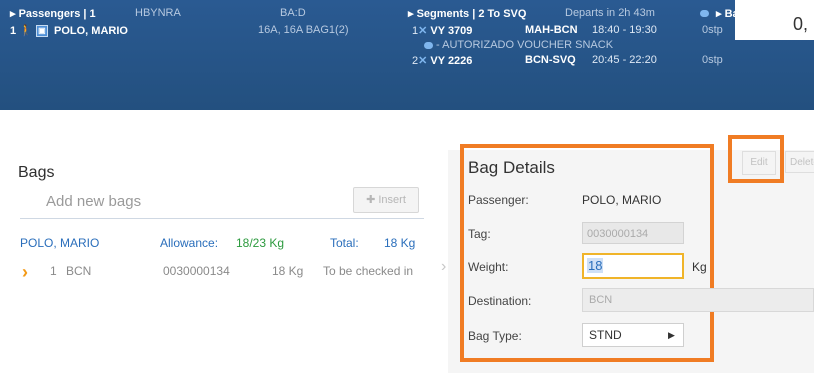 The image size is (814, 373). I want to click on destination-field: BCN, so click(698, 300).